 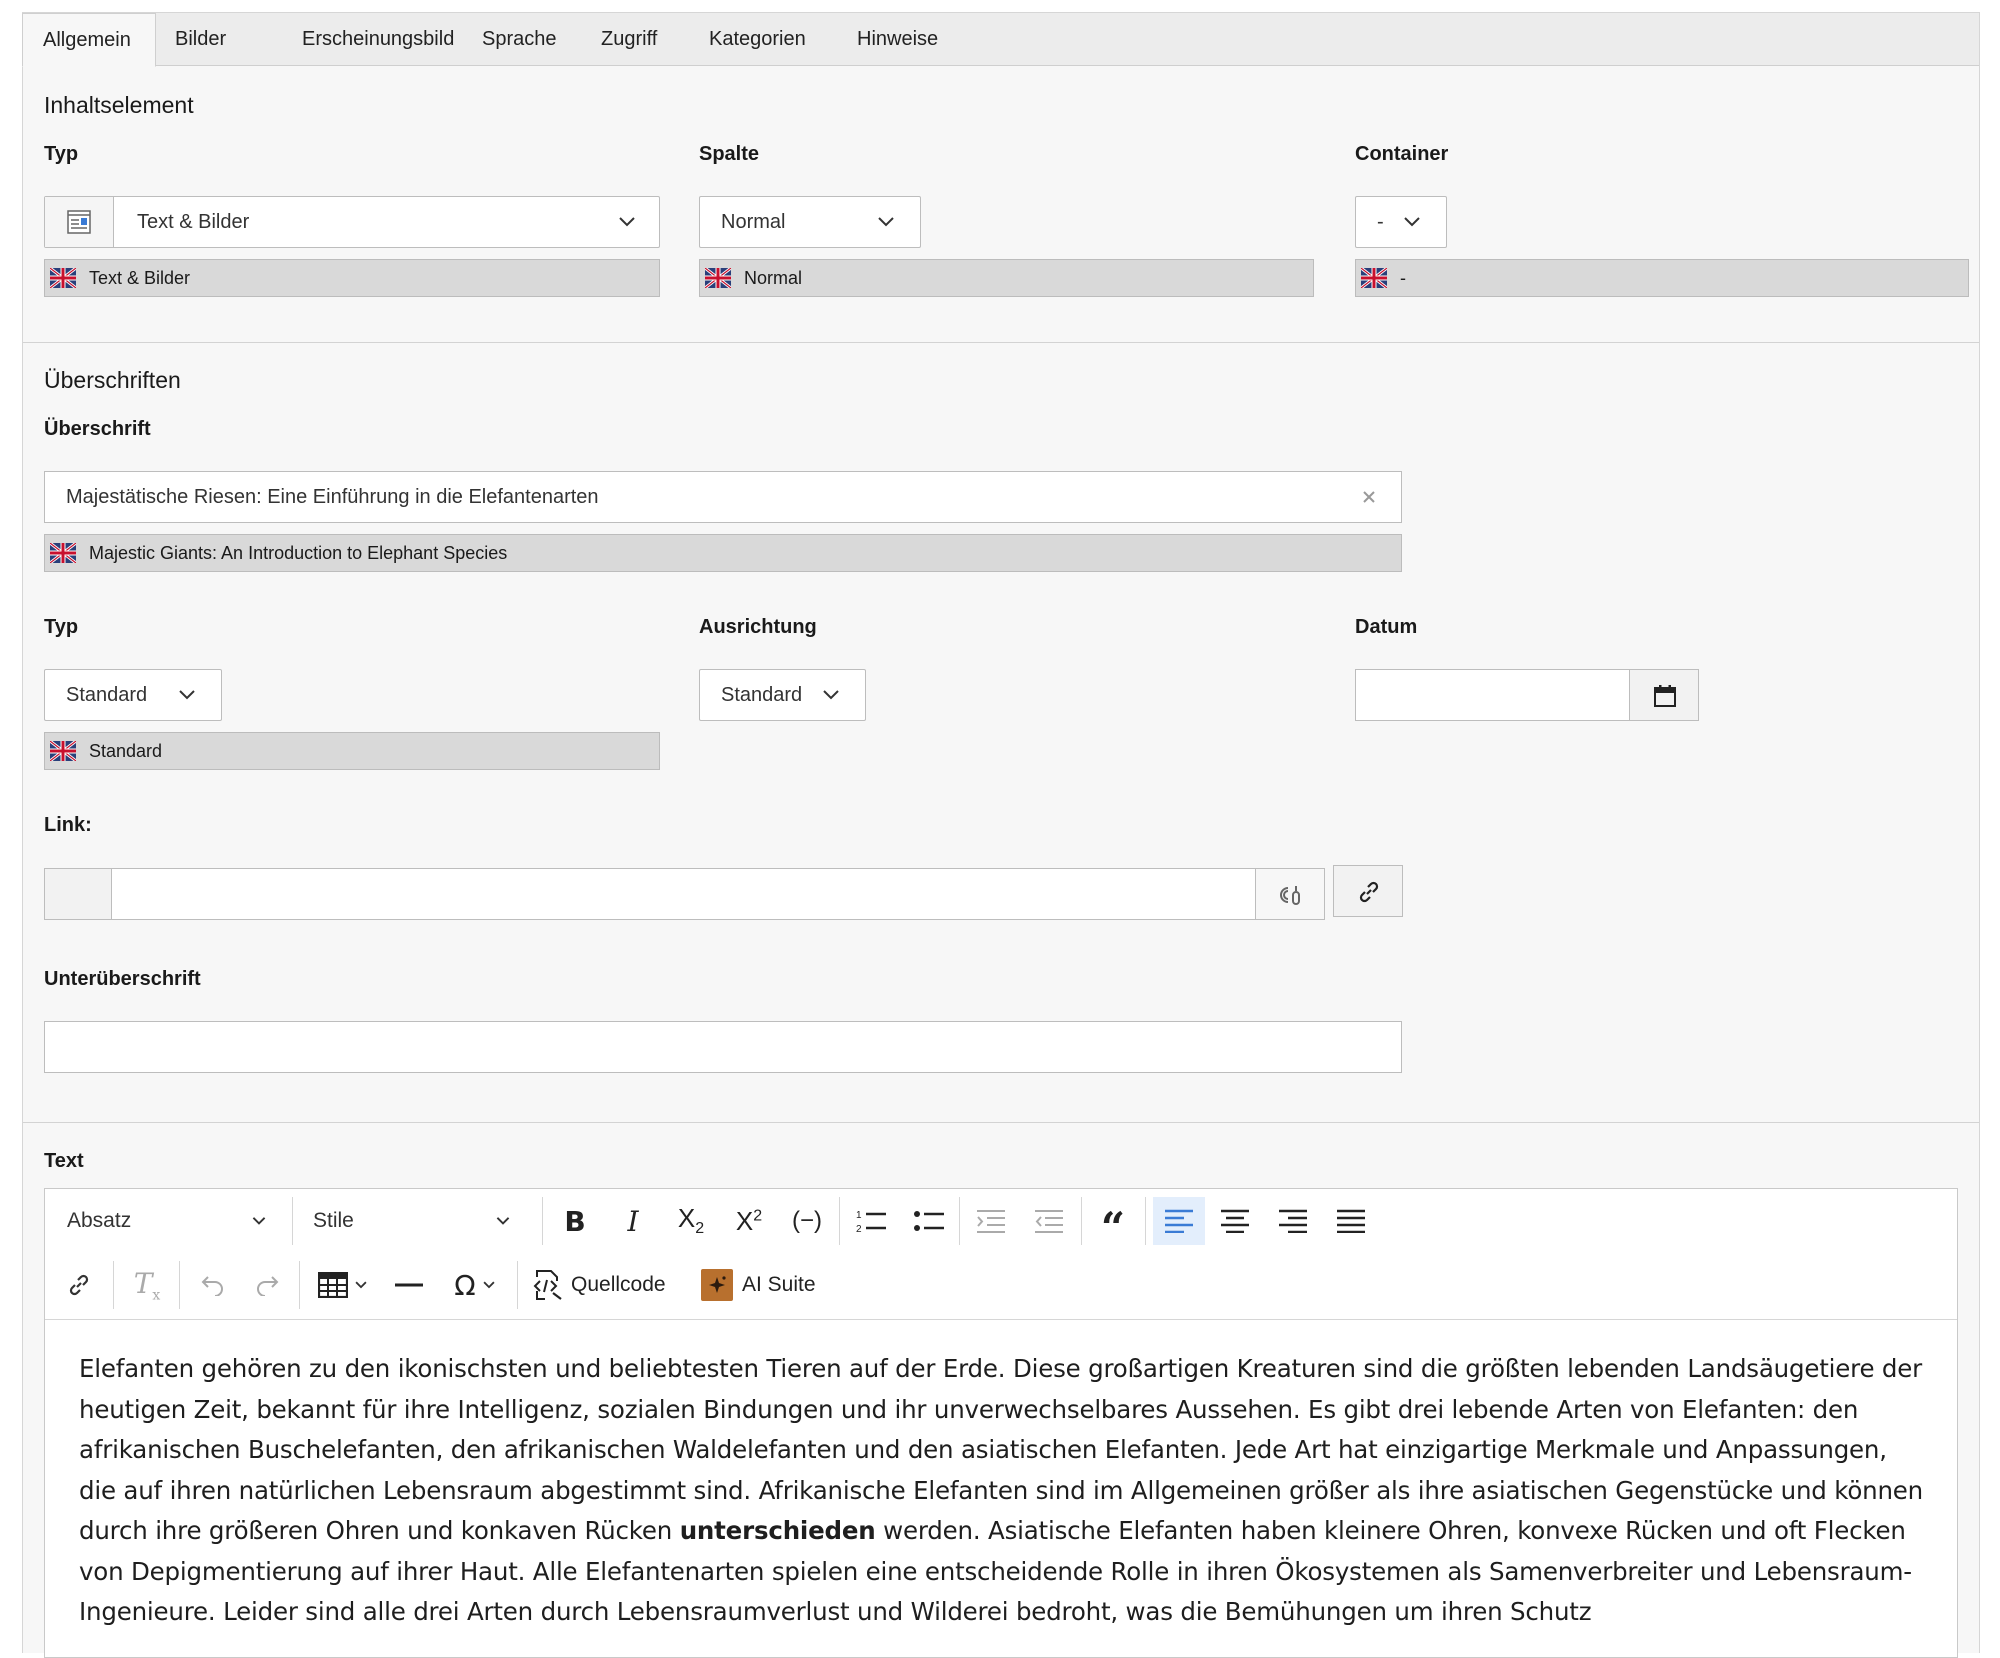 I want to click on container-translation: -, so click(x=1662, y=278).